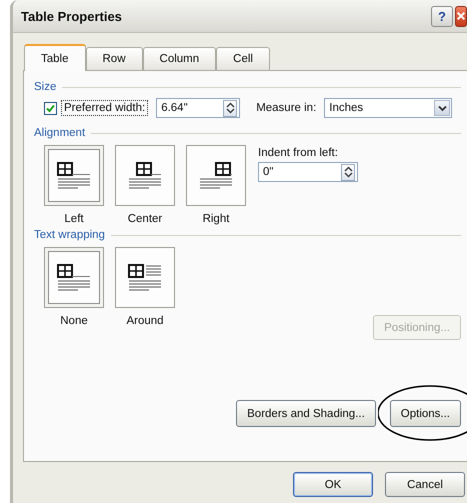 The height and width of the screenshot is (503, 467). What do you see at coordinates (114, 58) in the screenshot?
I see `tab: Row` at bounding box center [114, 58].